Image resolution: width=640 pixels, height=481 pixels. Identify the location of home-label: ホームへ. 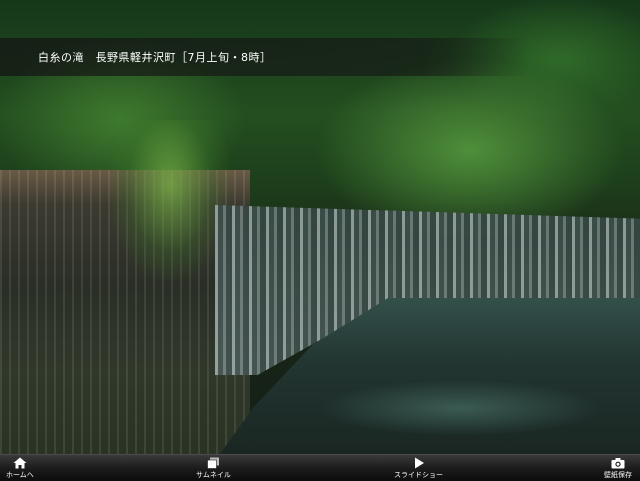
(20, 475).